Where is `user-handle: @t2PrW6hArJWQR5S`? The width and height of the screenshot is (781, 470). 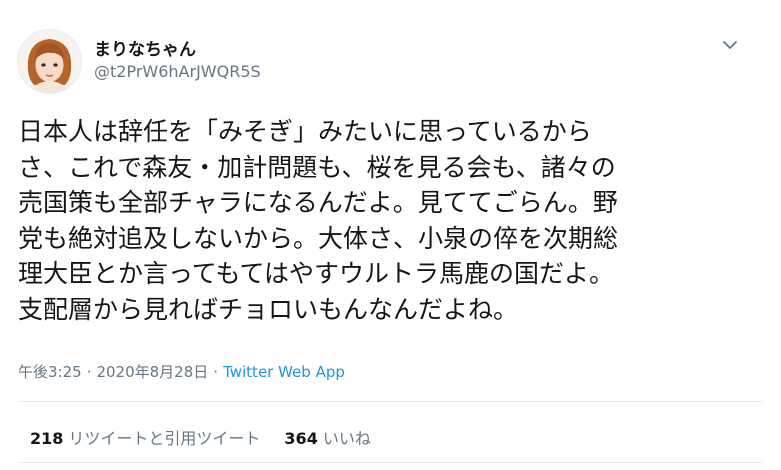
user-handle: @t2PrW6hArJWQR5S is located at coordinates (177, 71).